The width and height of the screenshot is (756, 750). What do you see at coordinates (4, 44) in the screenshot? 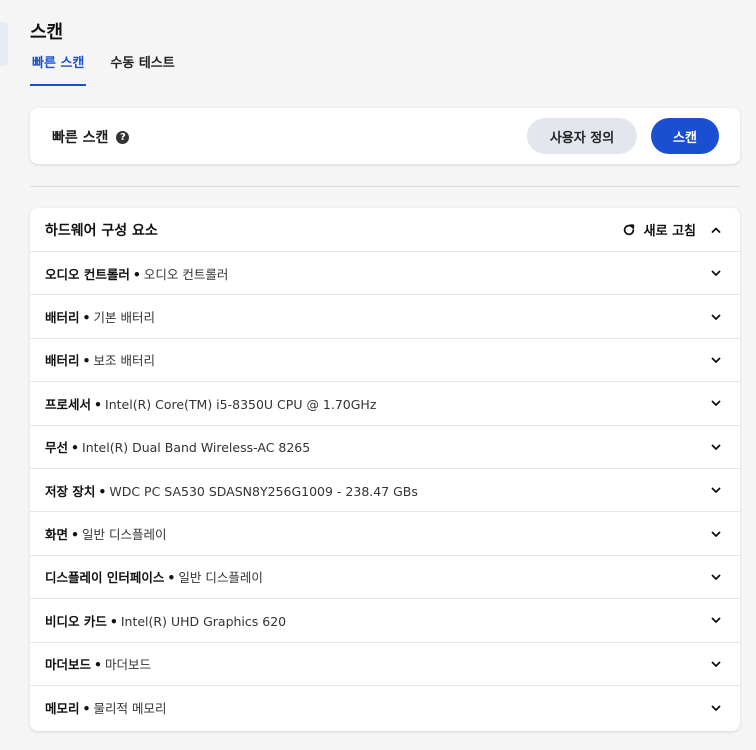
I see `sidebar-edge` at bounding box center [4, 44].